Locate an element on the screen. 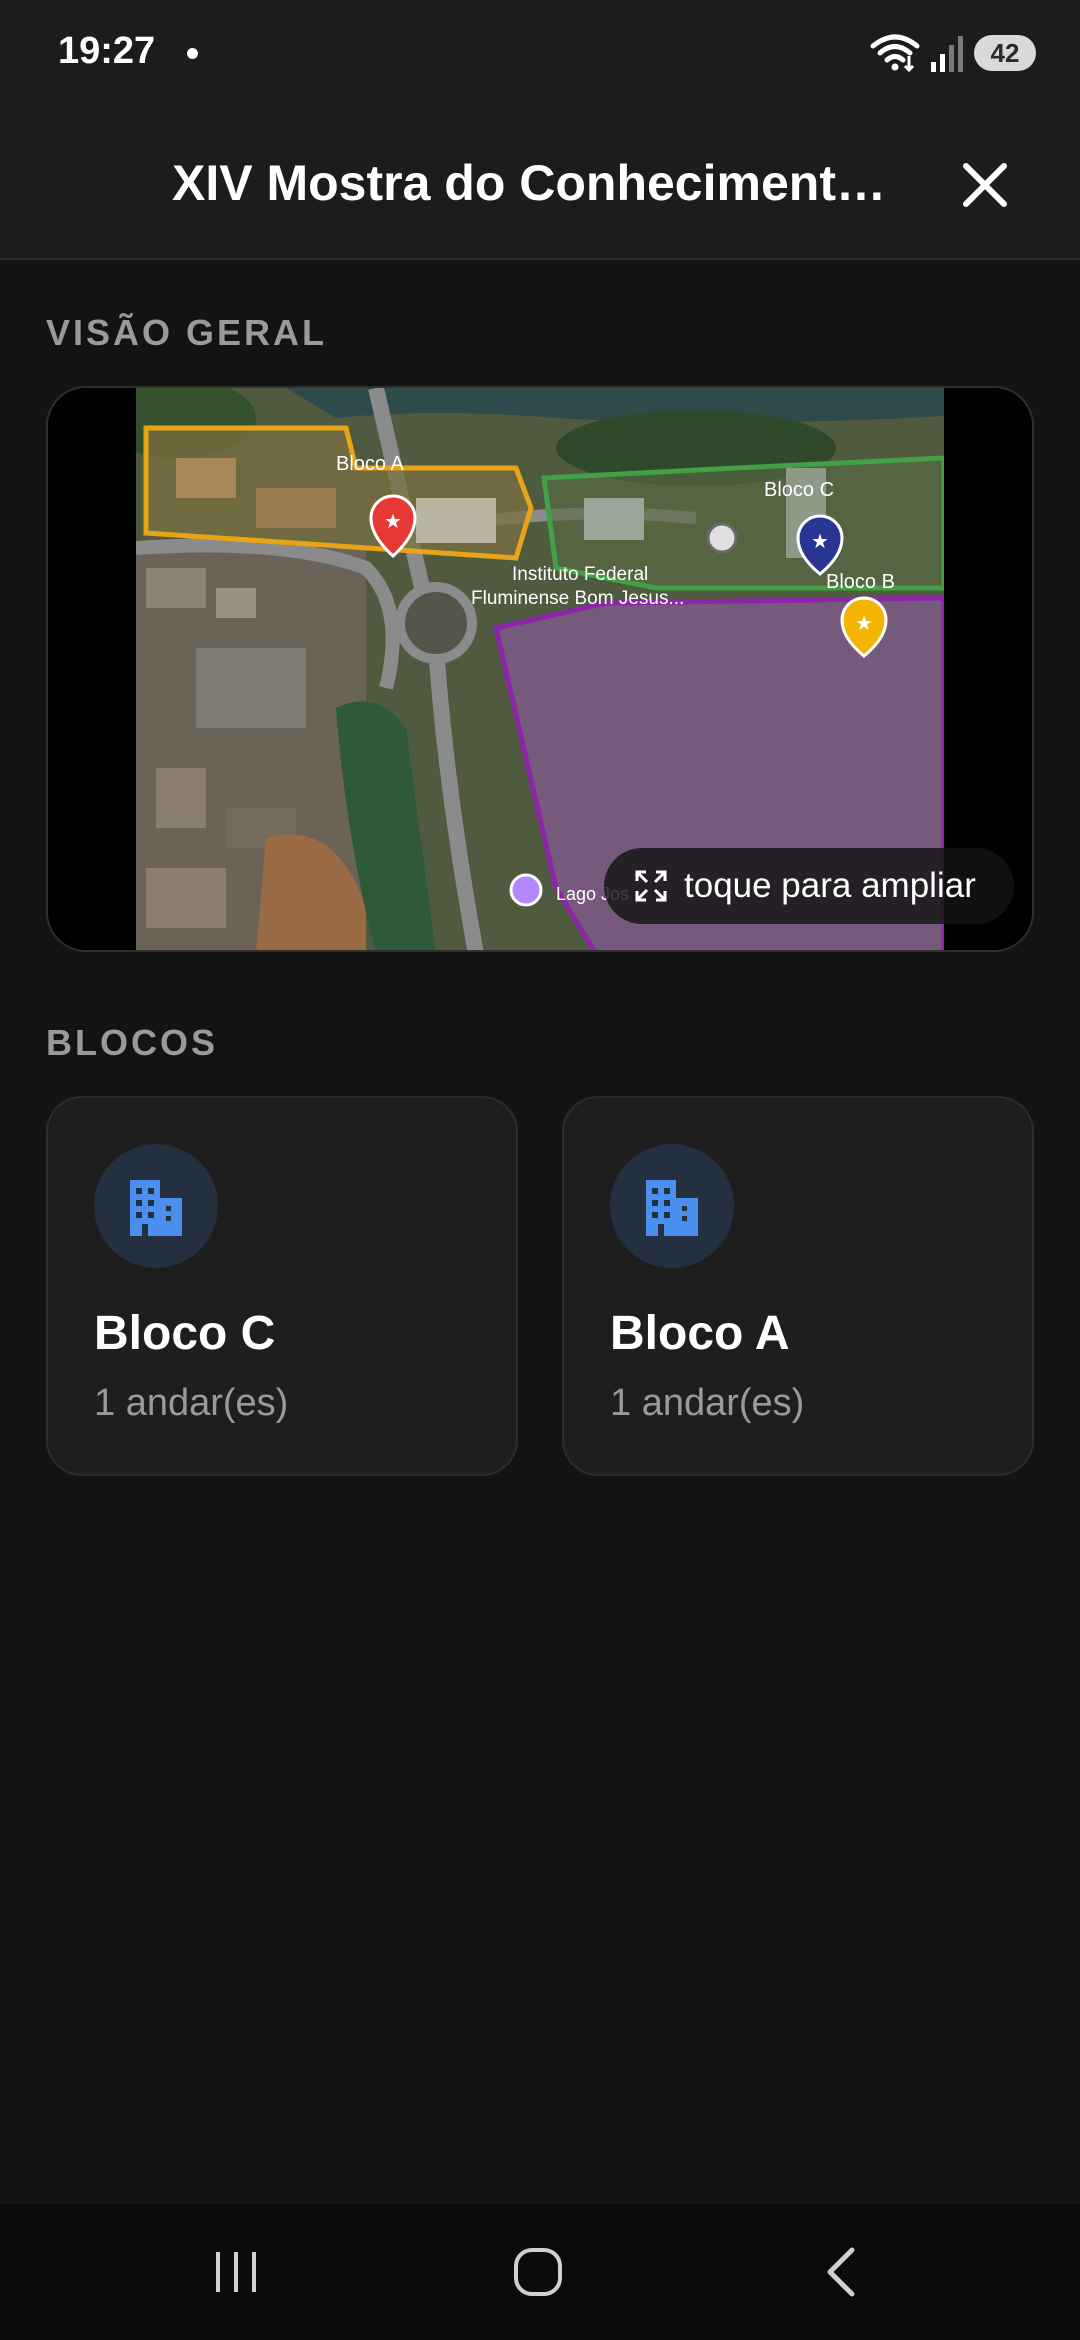 This screenshot has height=2340, width=1080. recent-apps-icon is located at coordinates (236, 2272).